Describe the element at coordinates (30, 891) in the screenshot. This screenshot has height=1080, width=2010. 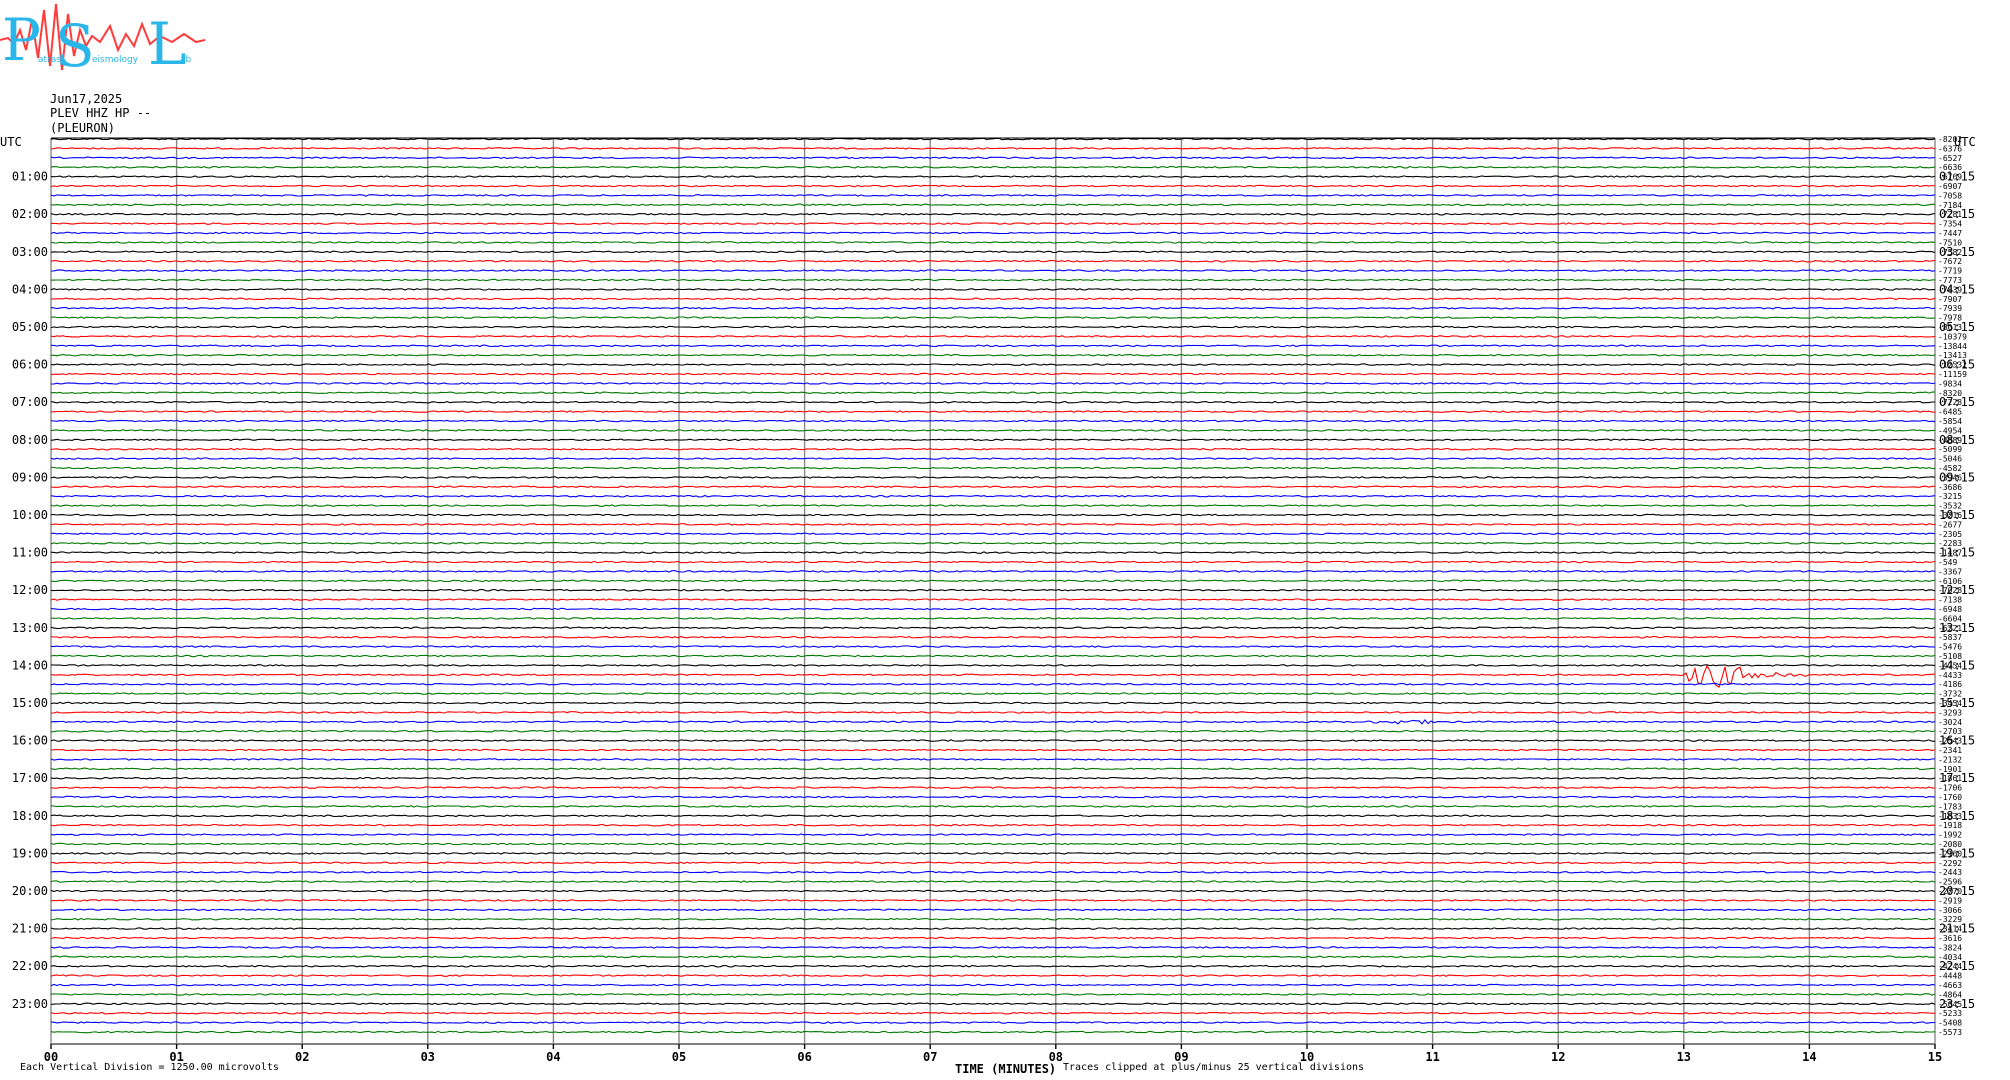
I see `hour-label-left: 20:00` at that location.